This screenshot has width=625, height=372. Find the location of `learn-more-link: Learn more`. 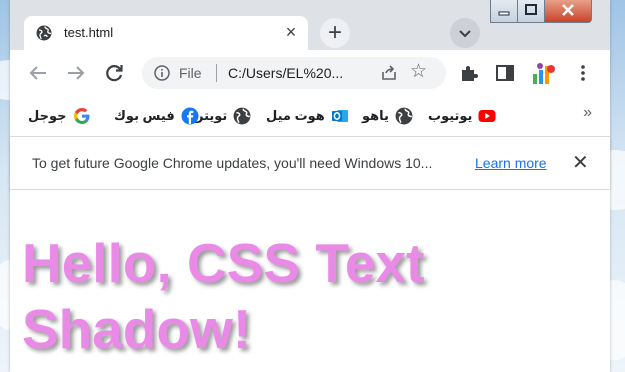

learn-more-link: Learn more is located at coordinates (511, 163).